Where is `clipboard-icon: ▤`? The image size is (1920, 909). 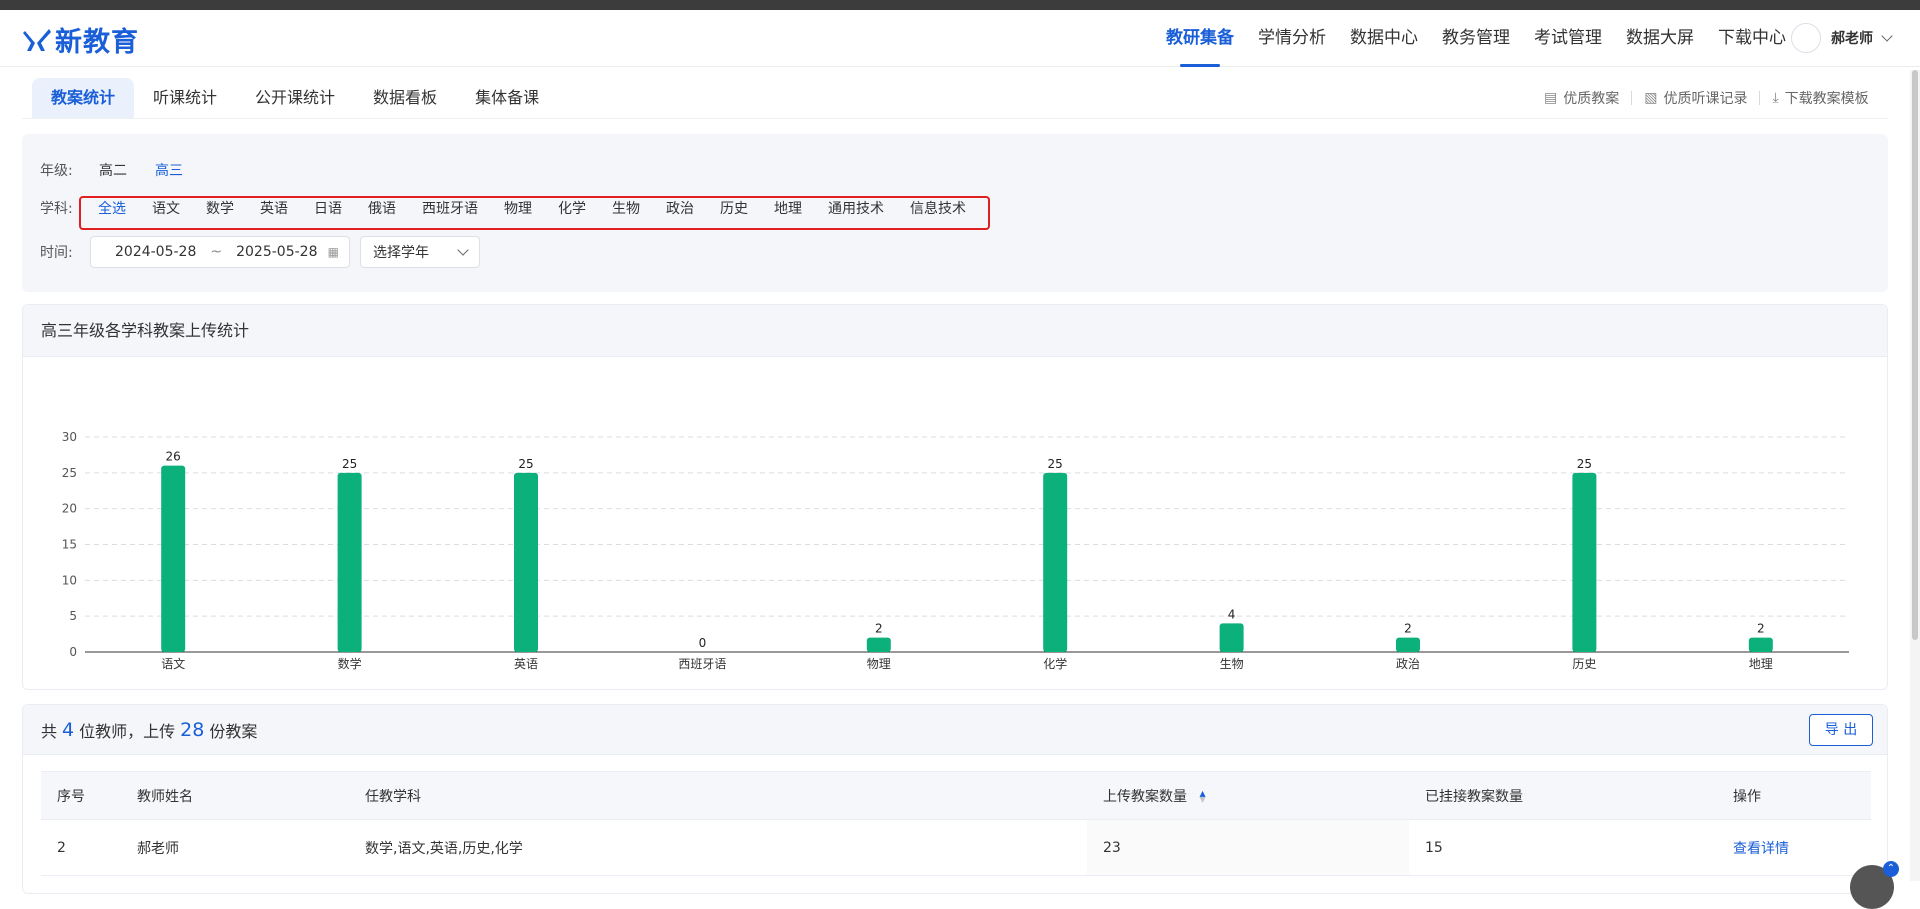
clipboard-icon: ▤ is located at coordinates (1551, 98).